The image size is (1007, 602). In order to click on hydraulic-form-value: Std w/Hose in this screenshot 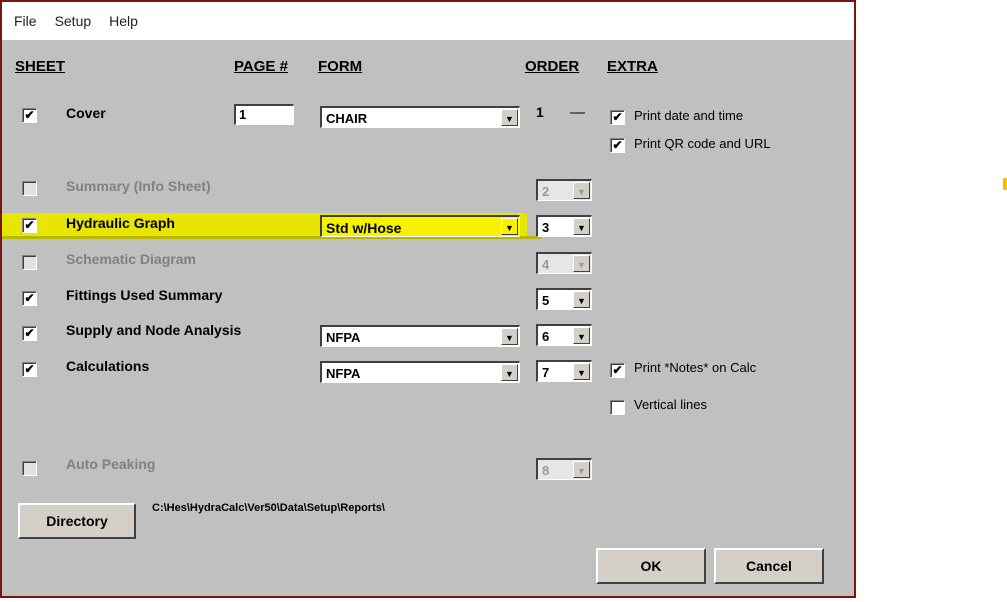, I will do `click(364, 228)`.